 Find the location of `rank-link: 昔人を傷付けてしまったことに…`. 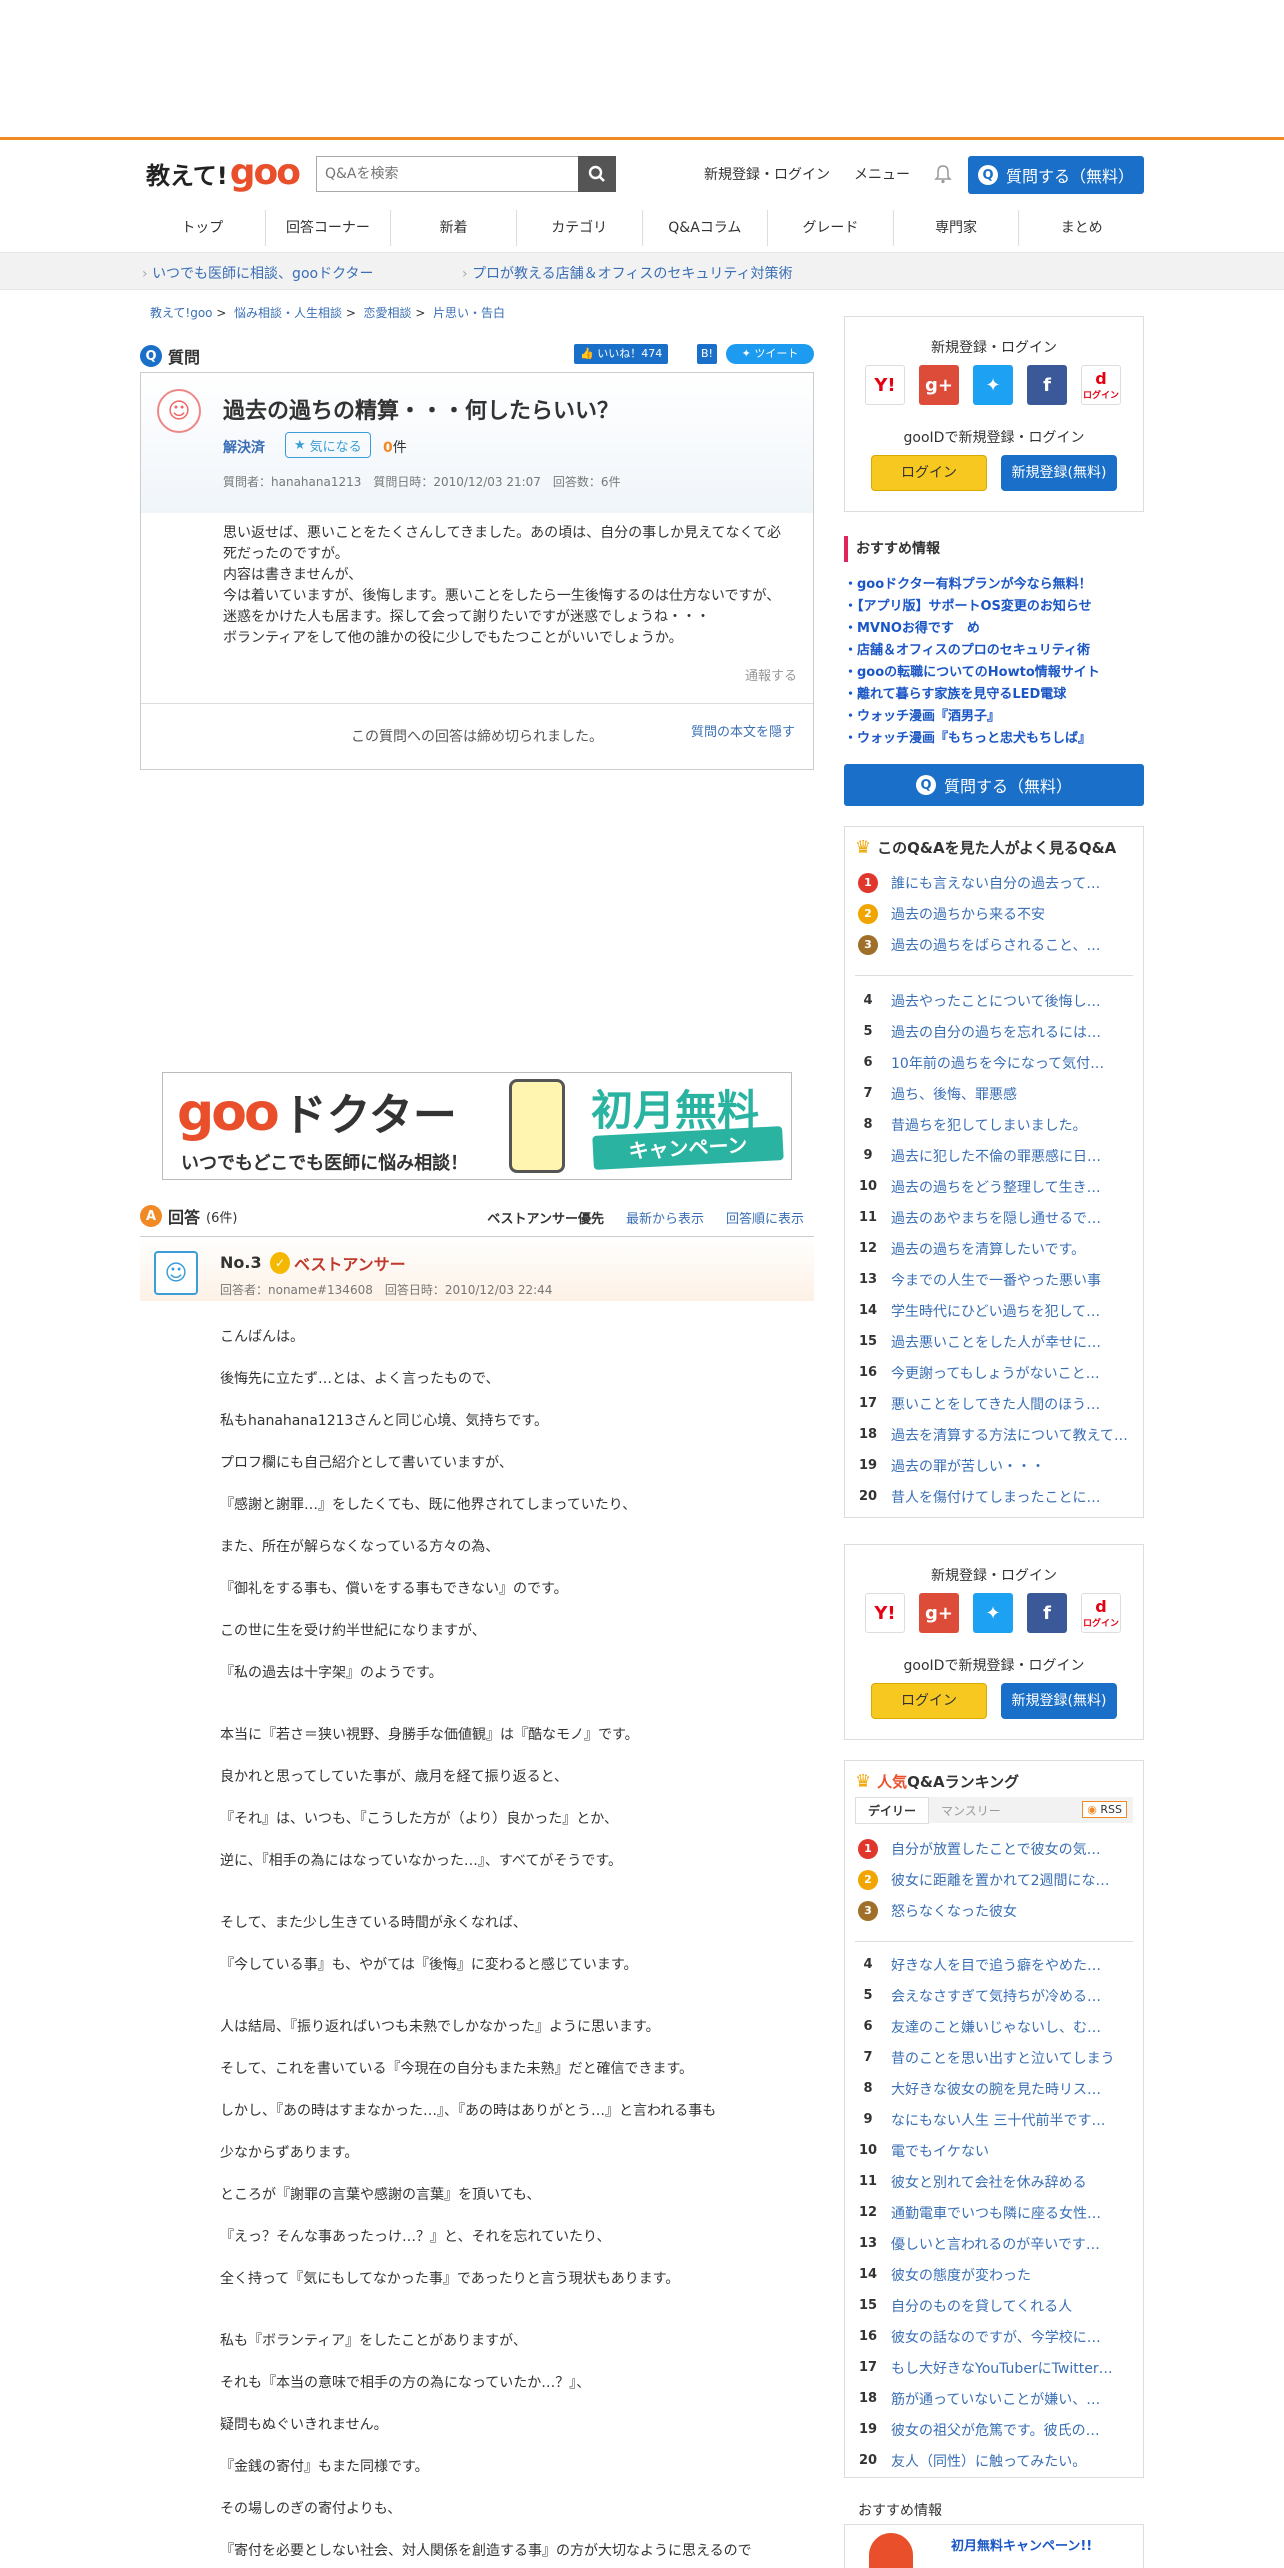

rank-link: 昔人を傷付けてしまったことに… is located at coordinates (995, 1497).